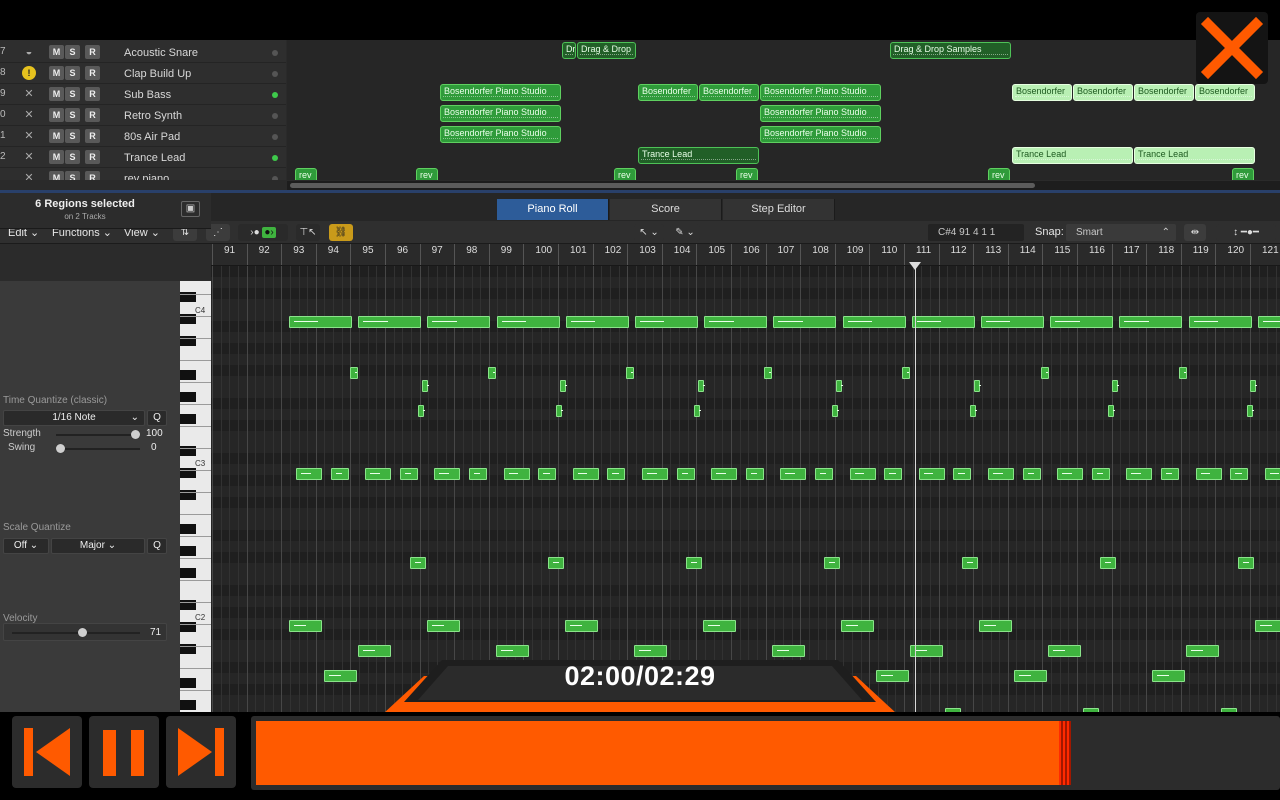 This screenshot has height=800, width=1280. I want to click on velocity-knob, so click(82, 632).